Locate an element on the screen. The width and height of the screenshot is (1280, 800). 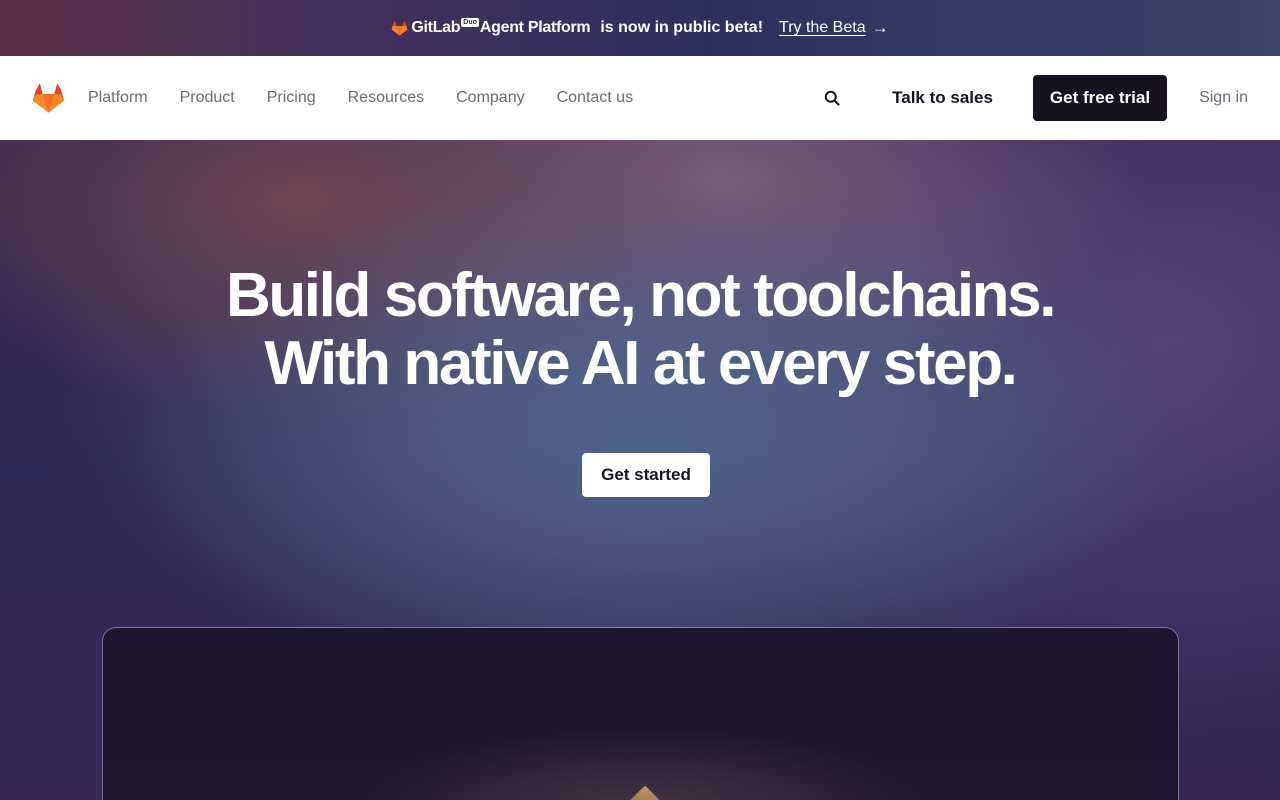
search-icon is located at coordinates (832, 98).